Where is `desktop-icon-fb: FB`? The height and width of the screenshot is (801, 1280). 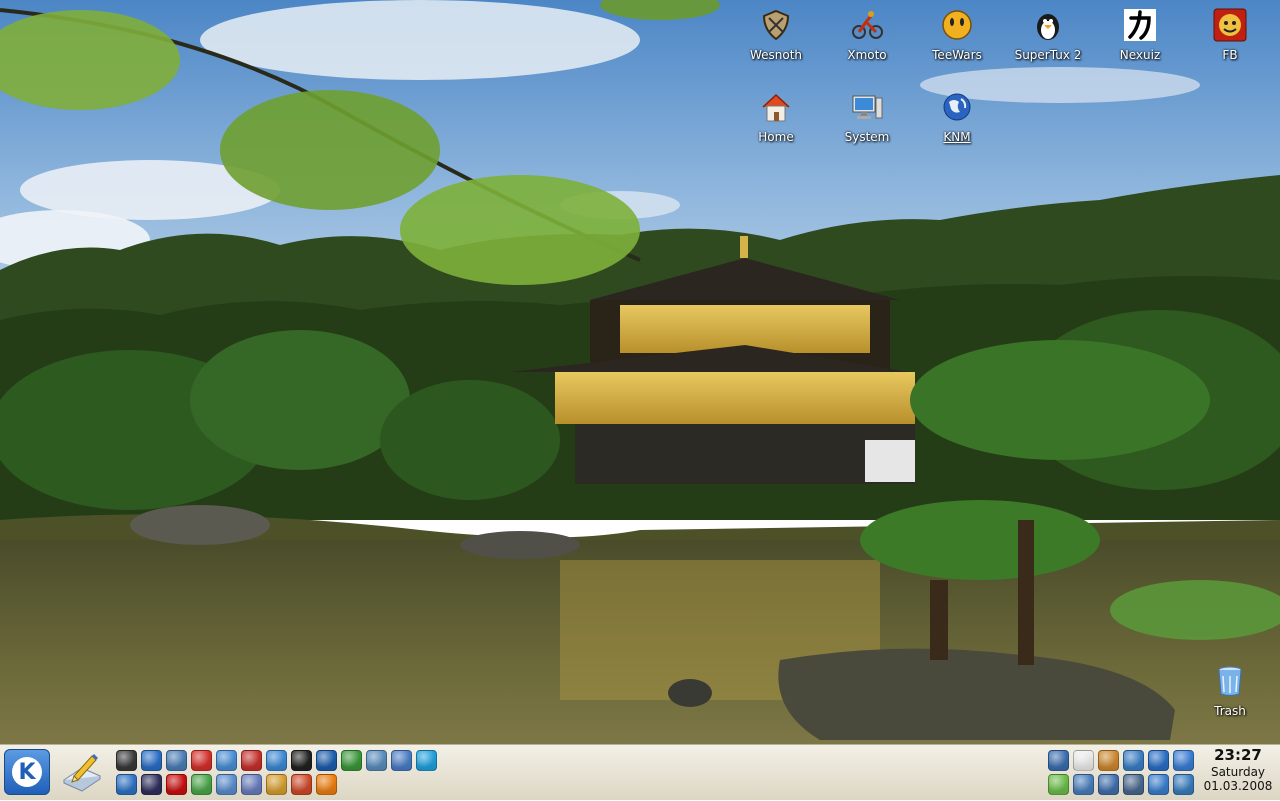
desktop-icon-fb: FB is located at coordinates (1230, 35).